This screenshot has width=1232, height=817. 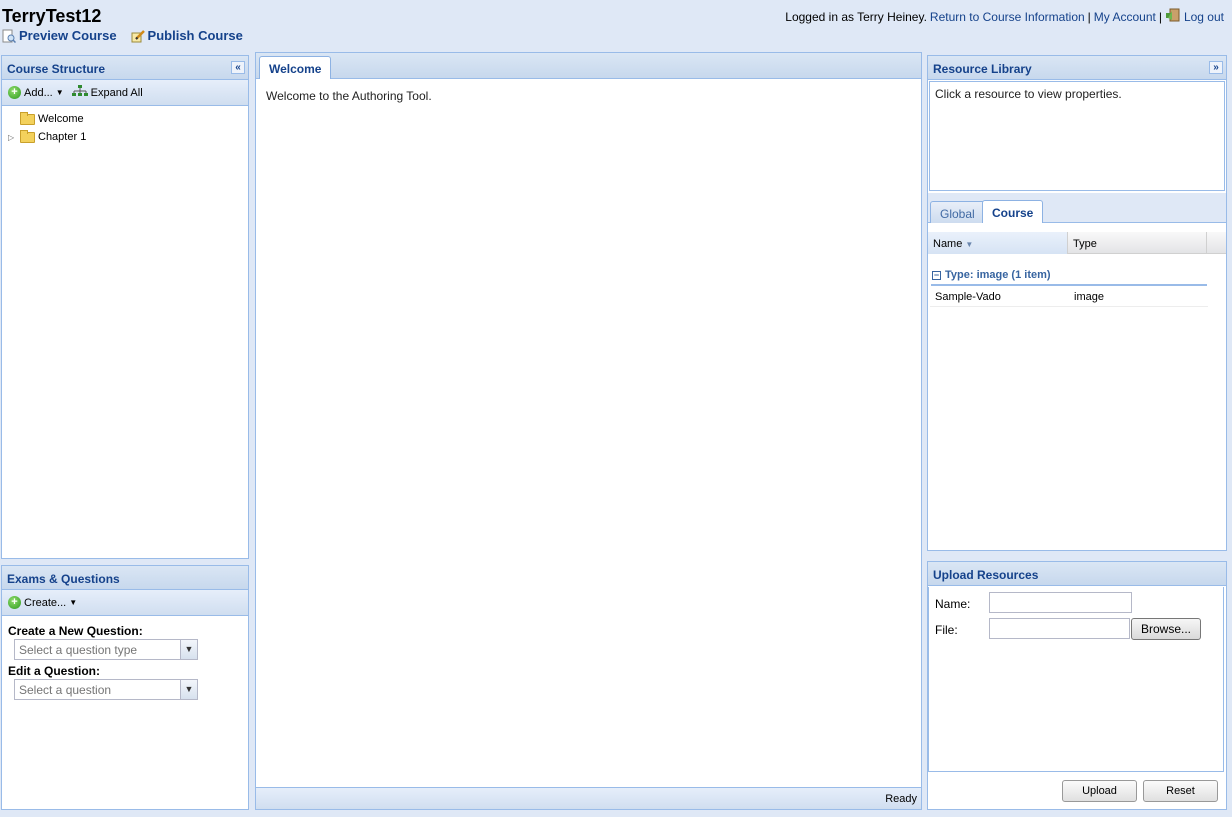 What do you see at coordinates (901, 799) in the screenshot?
I see `status-text: Ready` at bounding box center [901, 799].